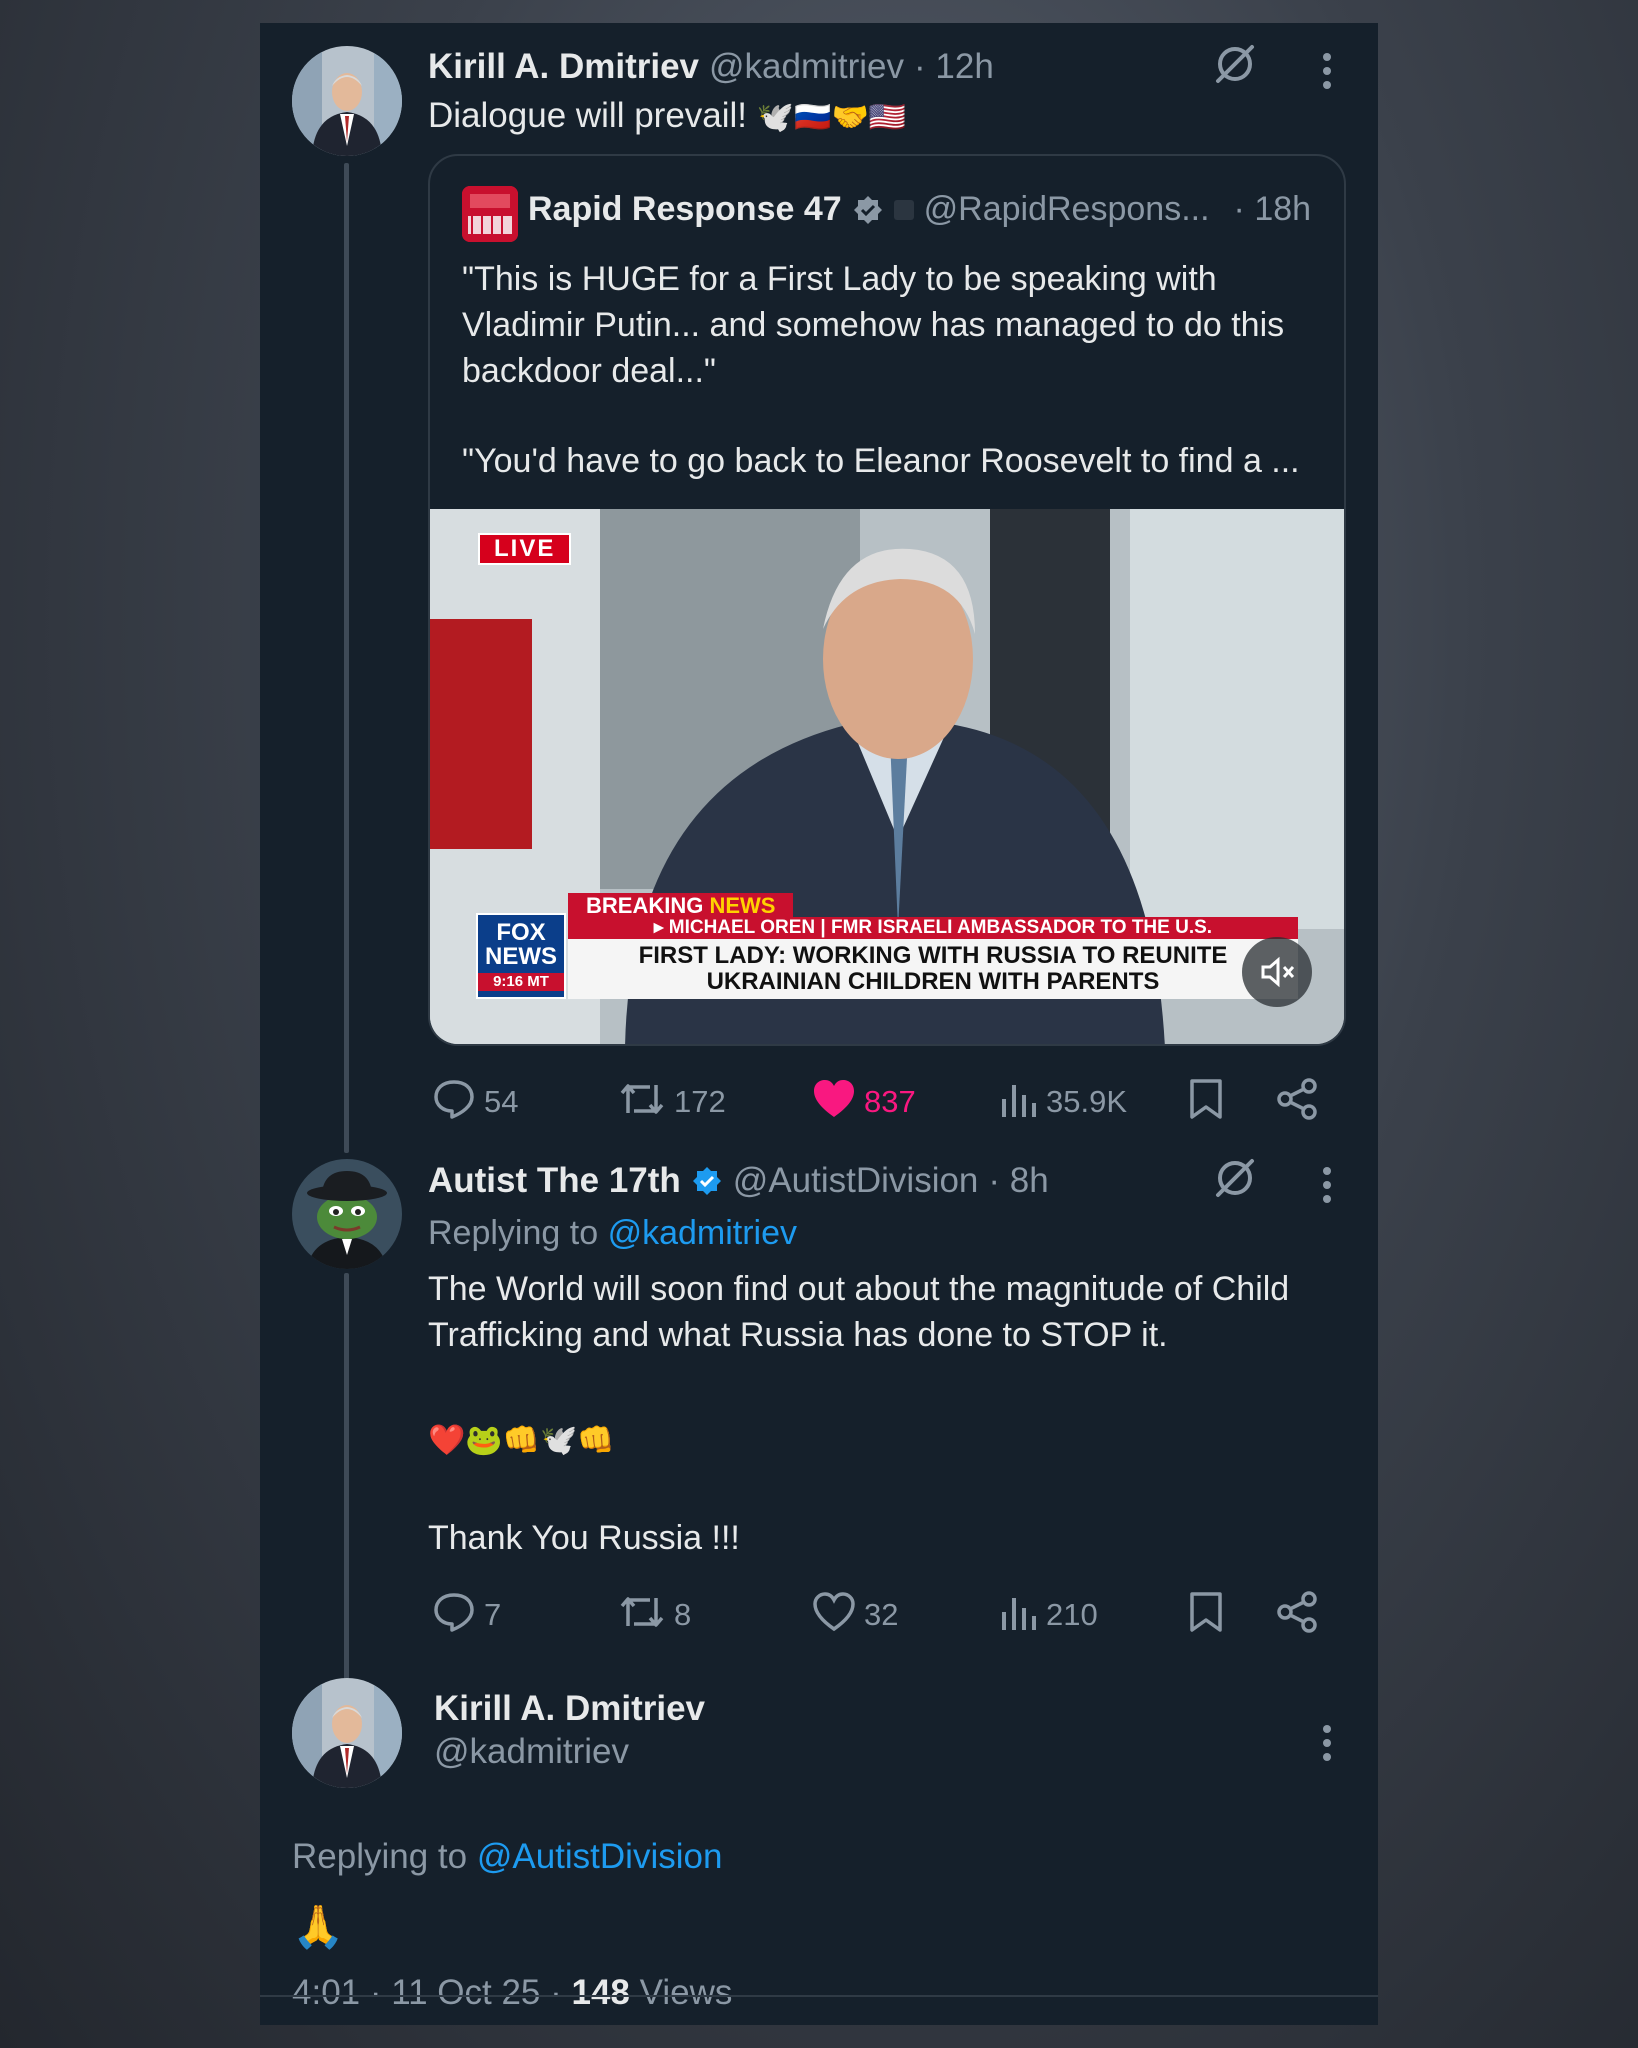  I want to click on tweet-text-closing: Thank You Russia !!!, so click(584, 1538).